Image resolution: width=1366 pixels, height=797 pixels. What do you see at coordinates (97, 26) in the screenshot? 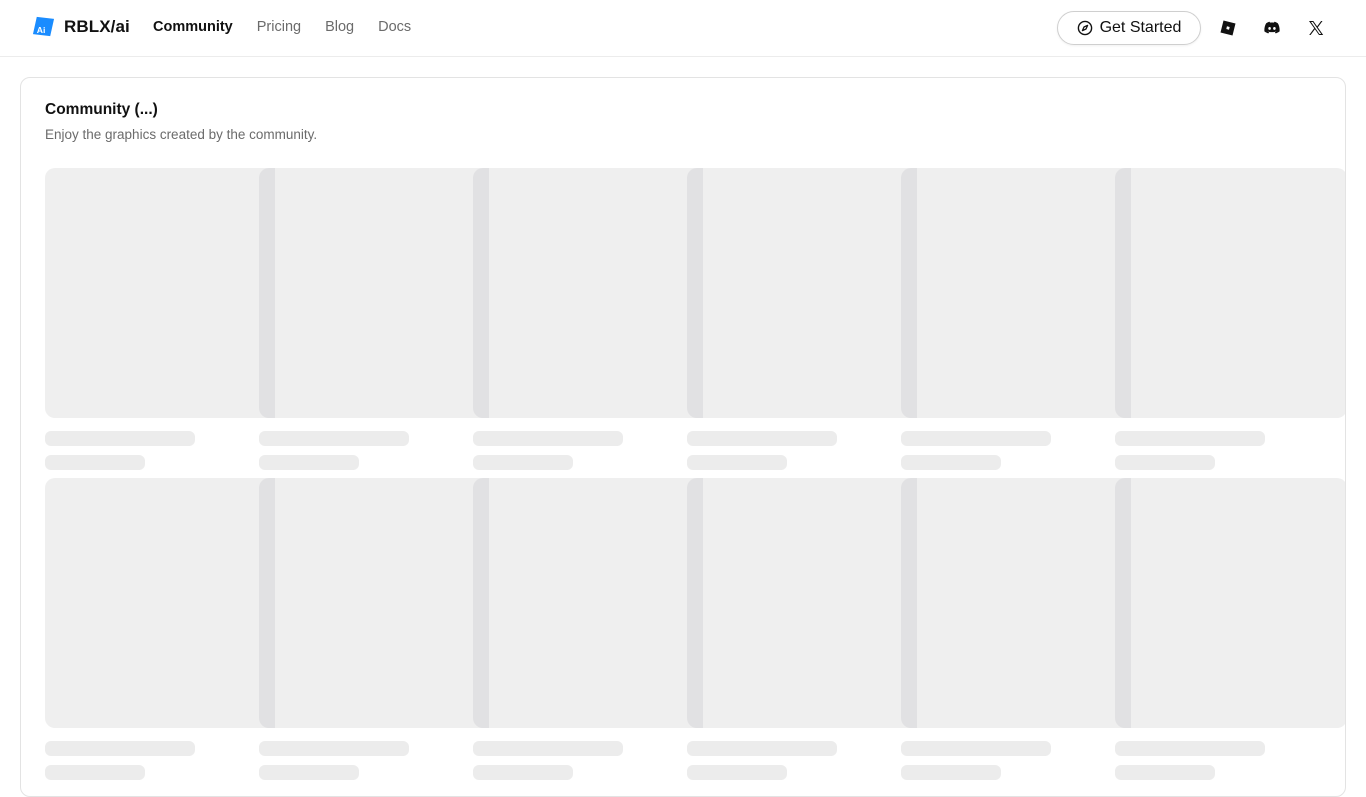
I see `brand-name: RBLX/ai` at bounding box center [97, 26].